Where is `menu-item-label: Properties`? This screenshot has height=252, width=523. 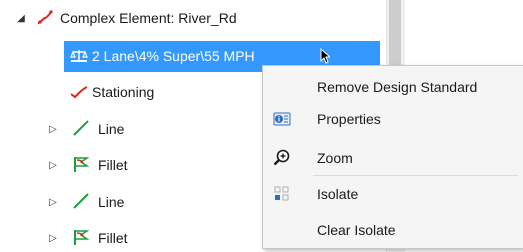 menu-item-label: Properties is located at coordinates (349, 119).